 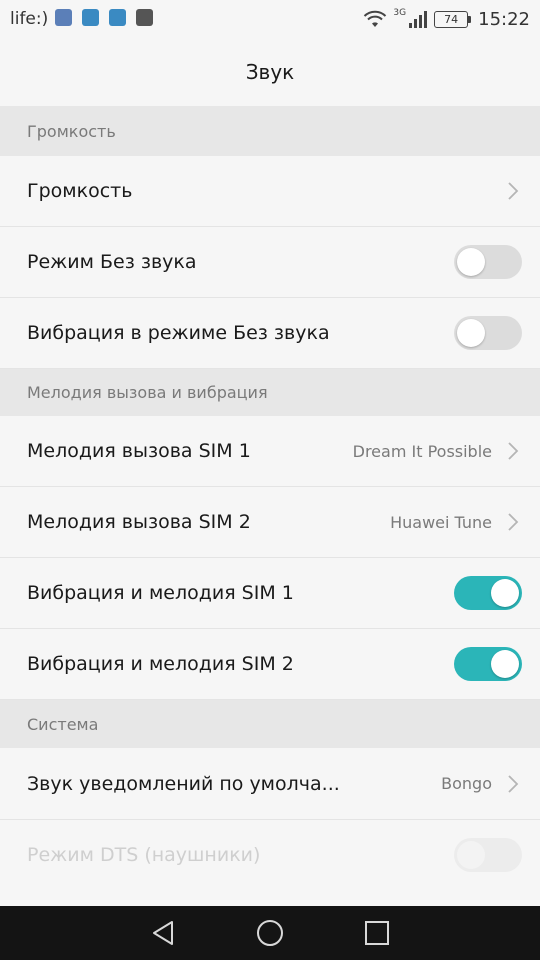 I want to click on status-indicators: 3G 74 15:22, so click(x=446, y=19).